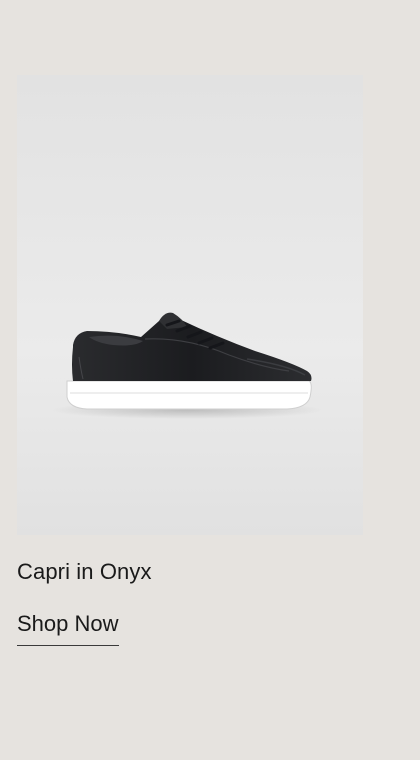  I want to click on product-title: Capri in Onyx, so click(84, 571).